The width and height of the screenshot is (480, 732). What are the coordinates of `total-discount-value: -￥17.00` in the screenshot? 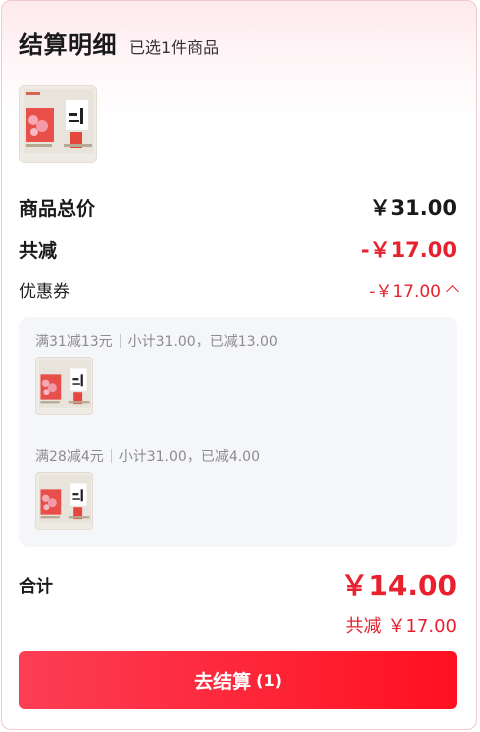 It's located at (408, 250).